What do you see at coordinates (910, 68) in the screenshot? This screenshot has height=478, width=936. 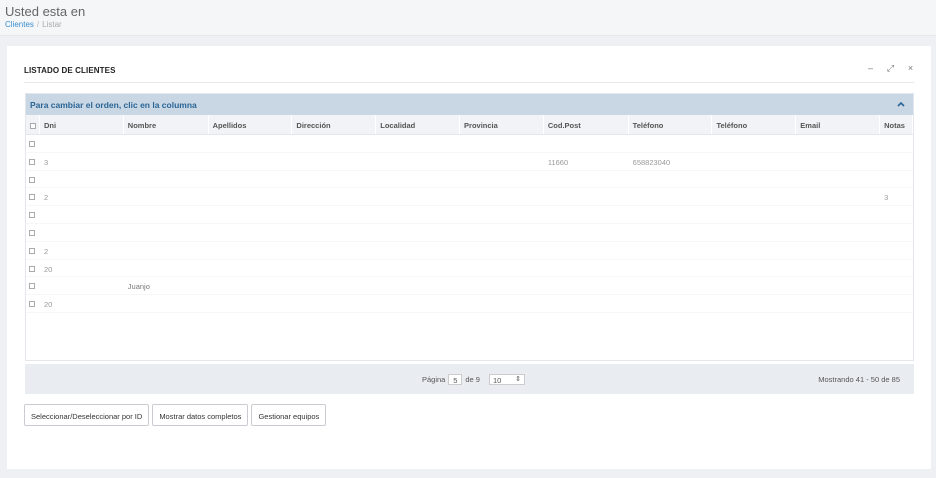 I see `close-icon: ×` at bounding box center [910, 68].